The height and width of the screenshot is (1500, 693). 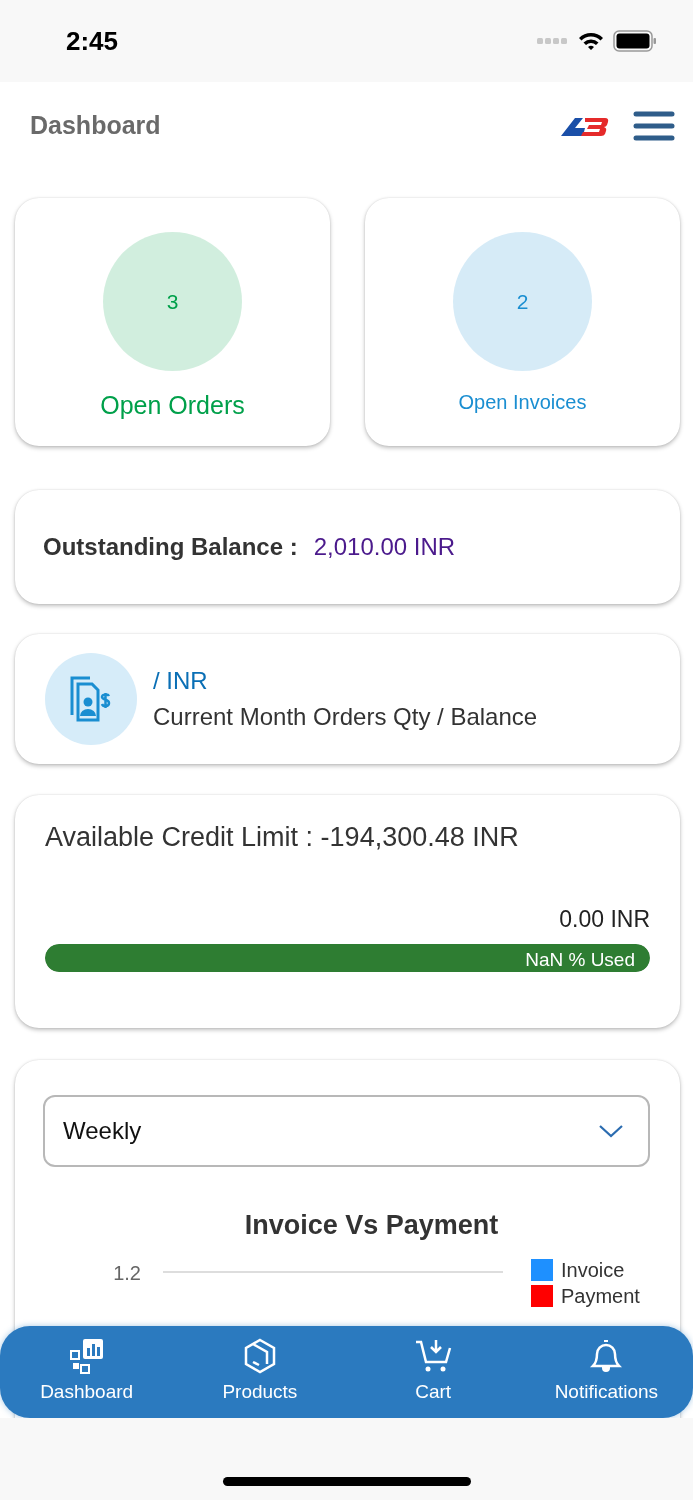 I want to click on credit-amount: 0.00 INR, so click(x=604, y=919).